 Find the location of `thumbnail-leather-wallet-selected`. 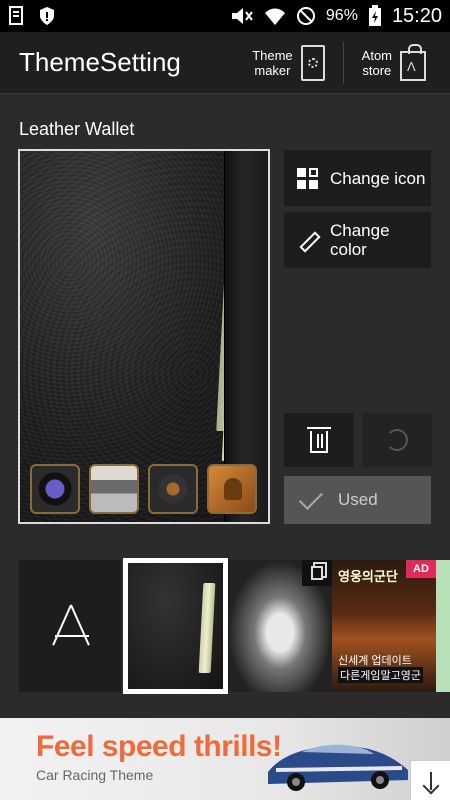

thumbnail-leather-wallet-selected is located at coordinates (175, 626).